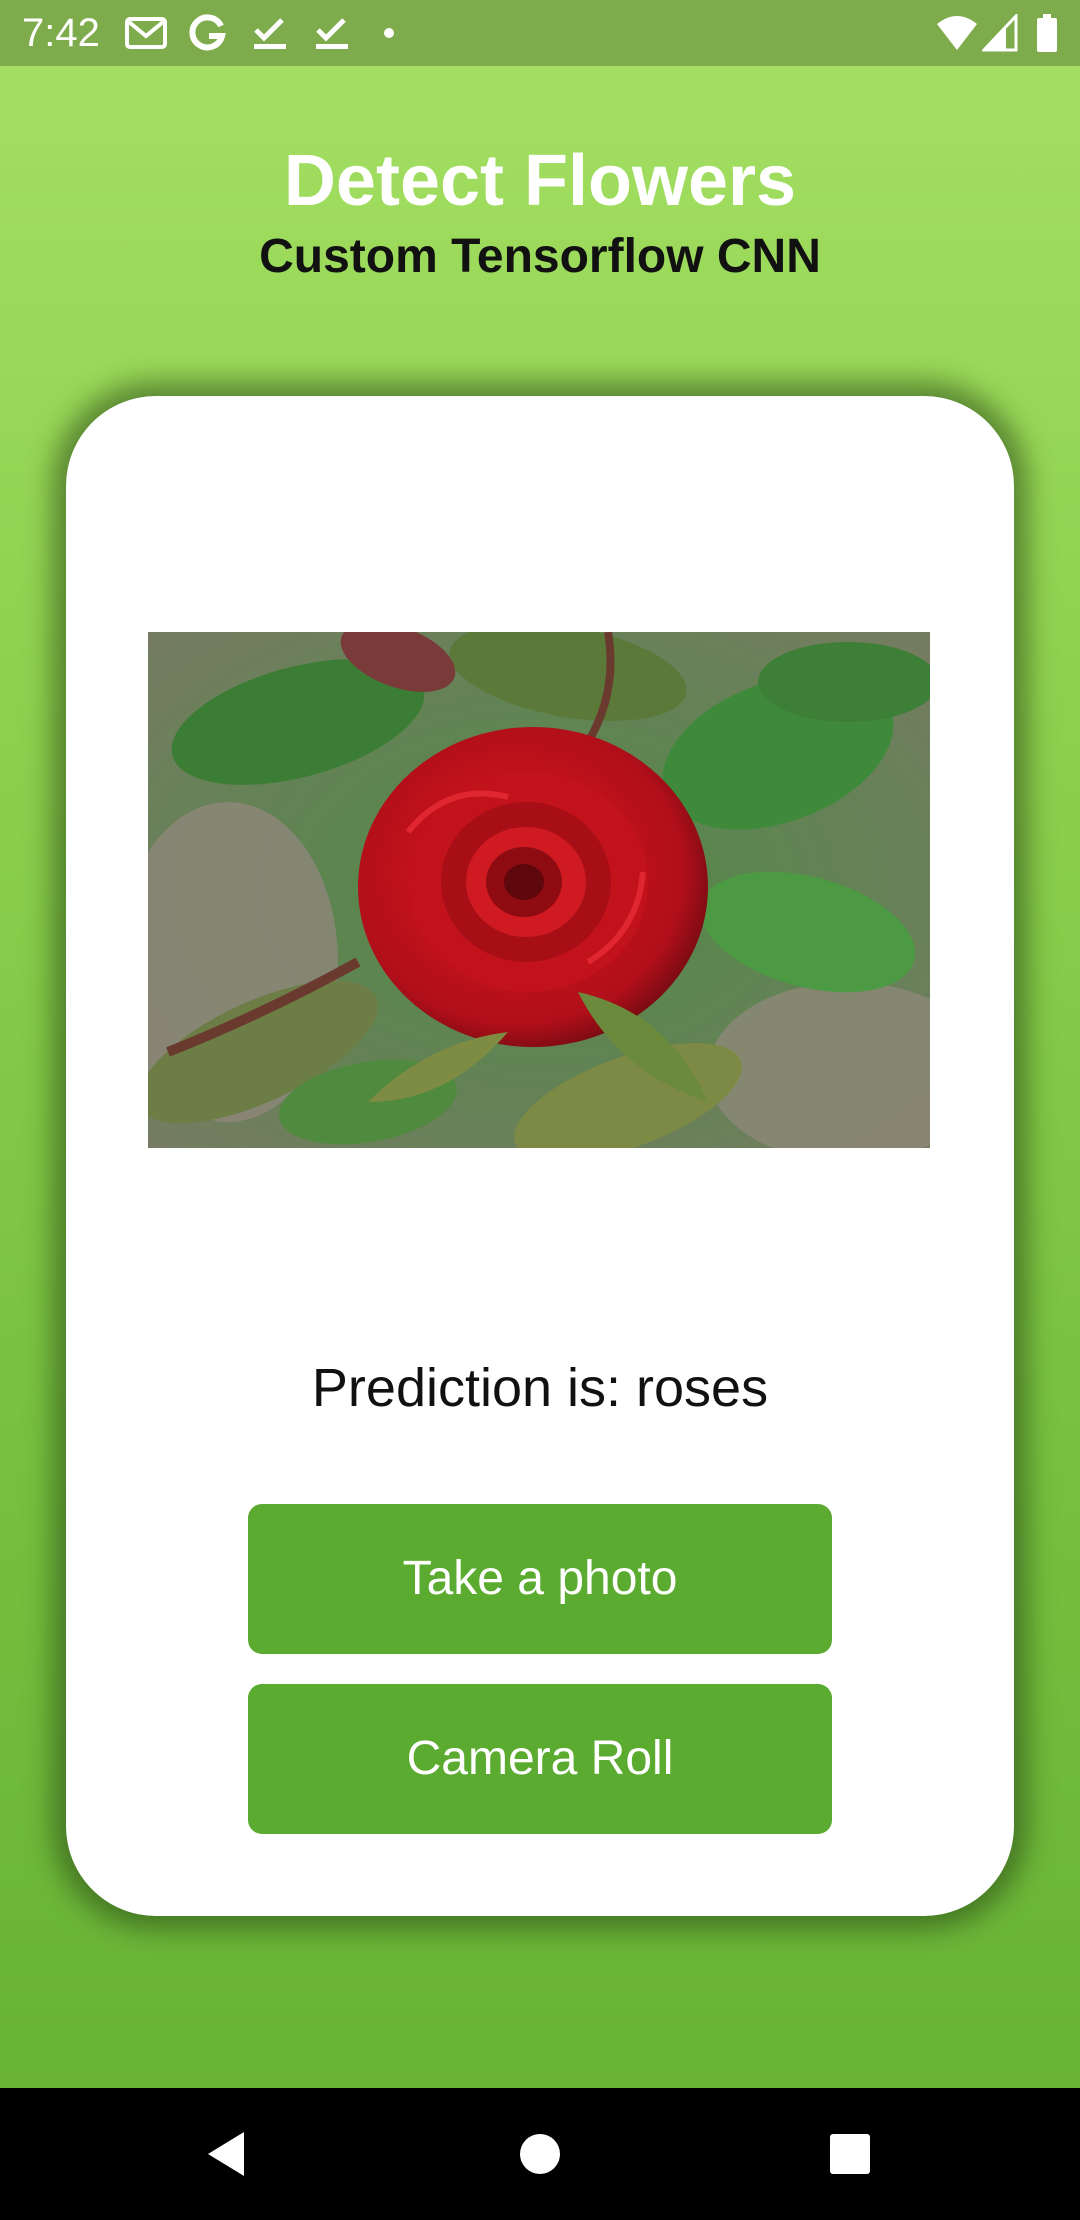 This screenshot has height=2220, width=1080. What do you see at coordinates (850, 2154) in the screenshot?
I see `recents-icon` at bounding box center [850, 2154].